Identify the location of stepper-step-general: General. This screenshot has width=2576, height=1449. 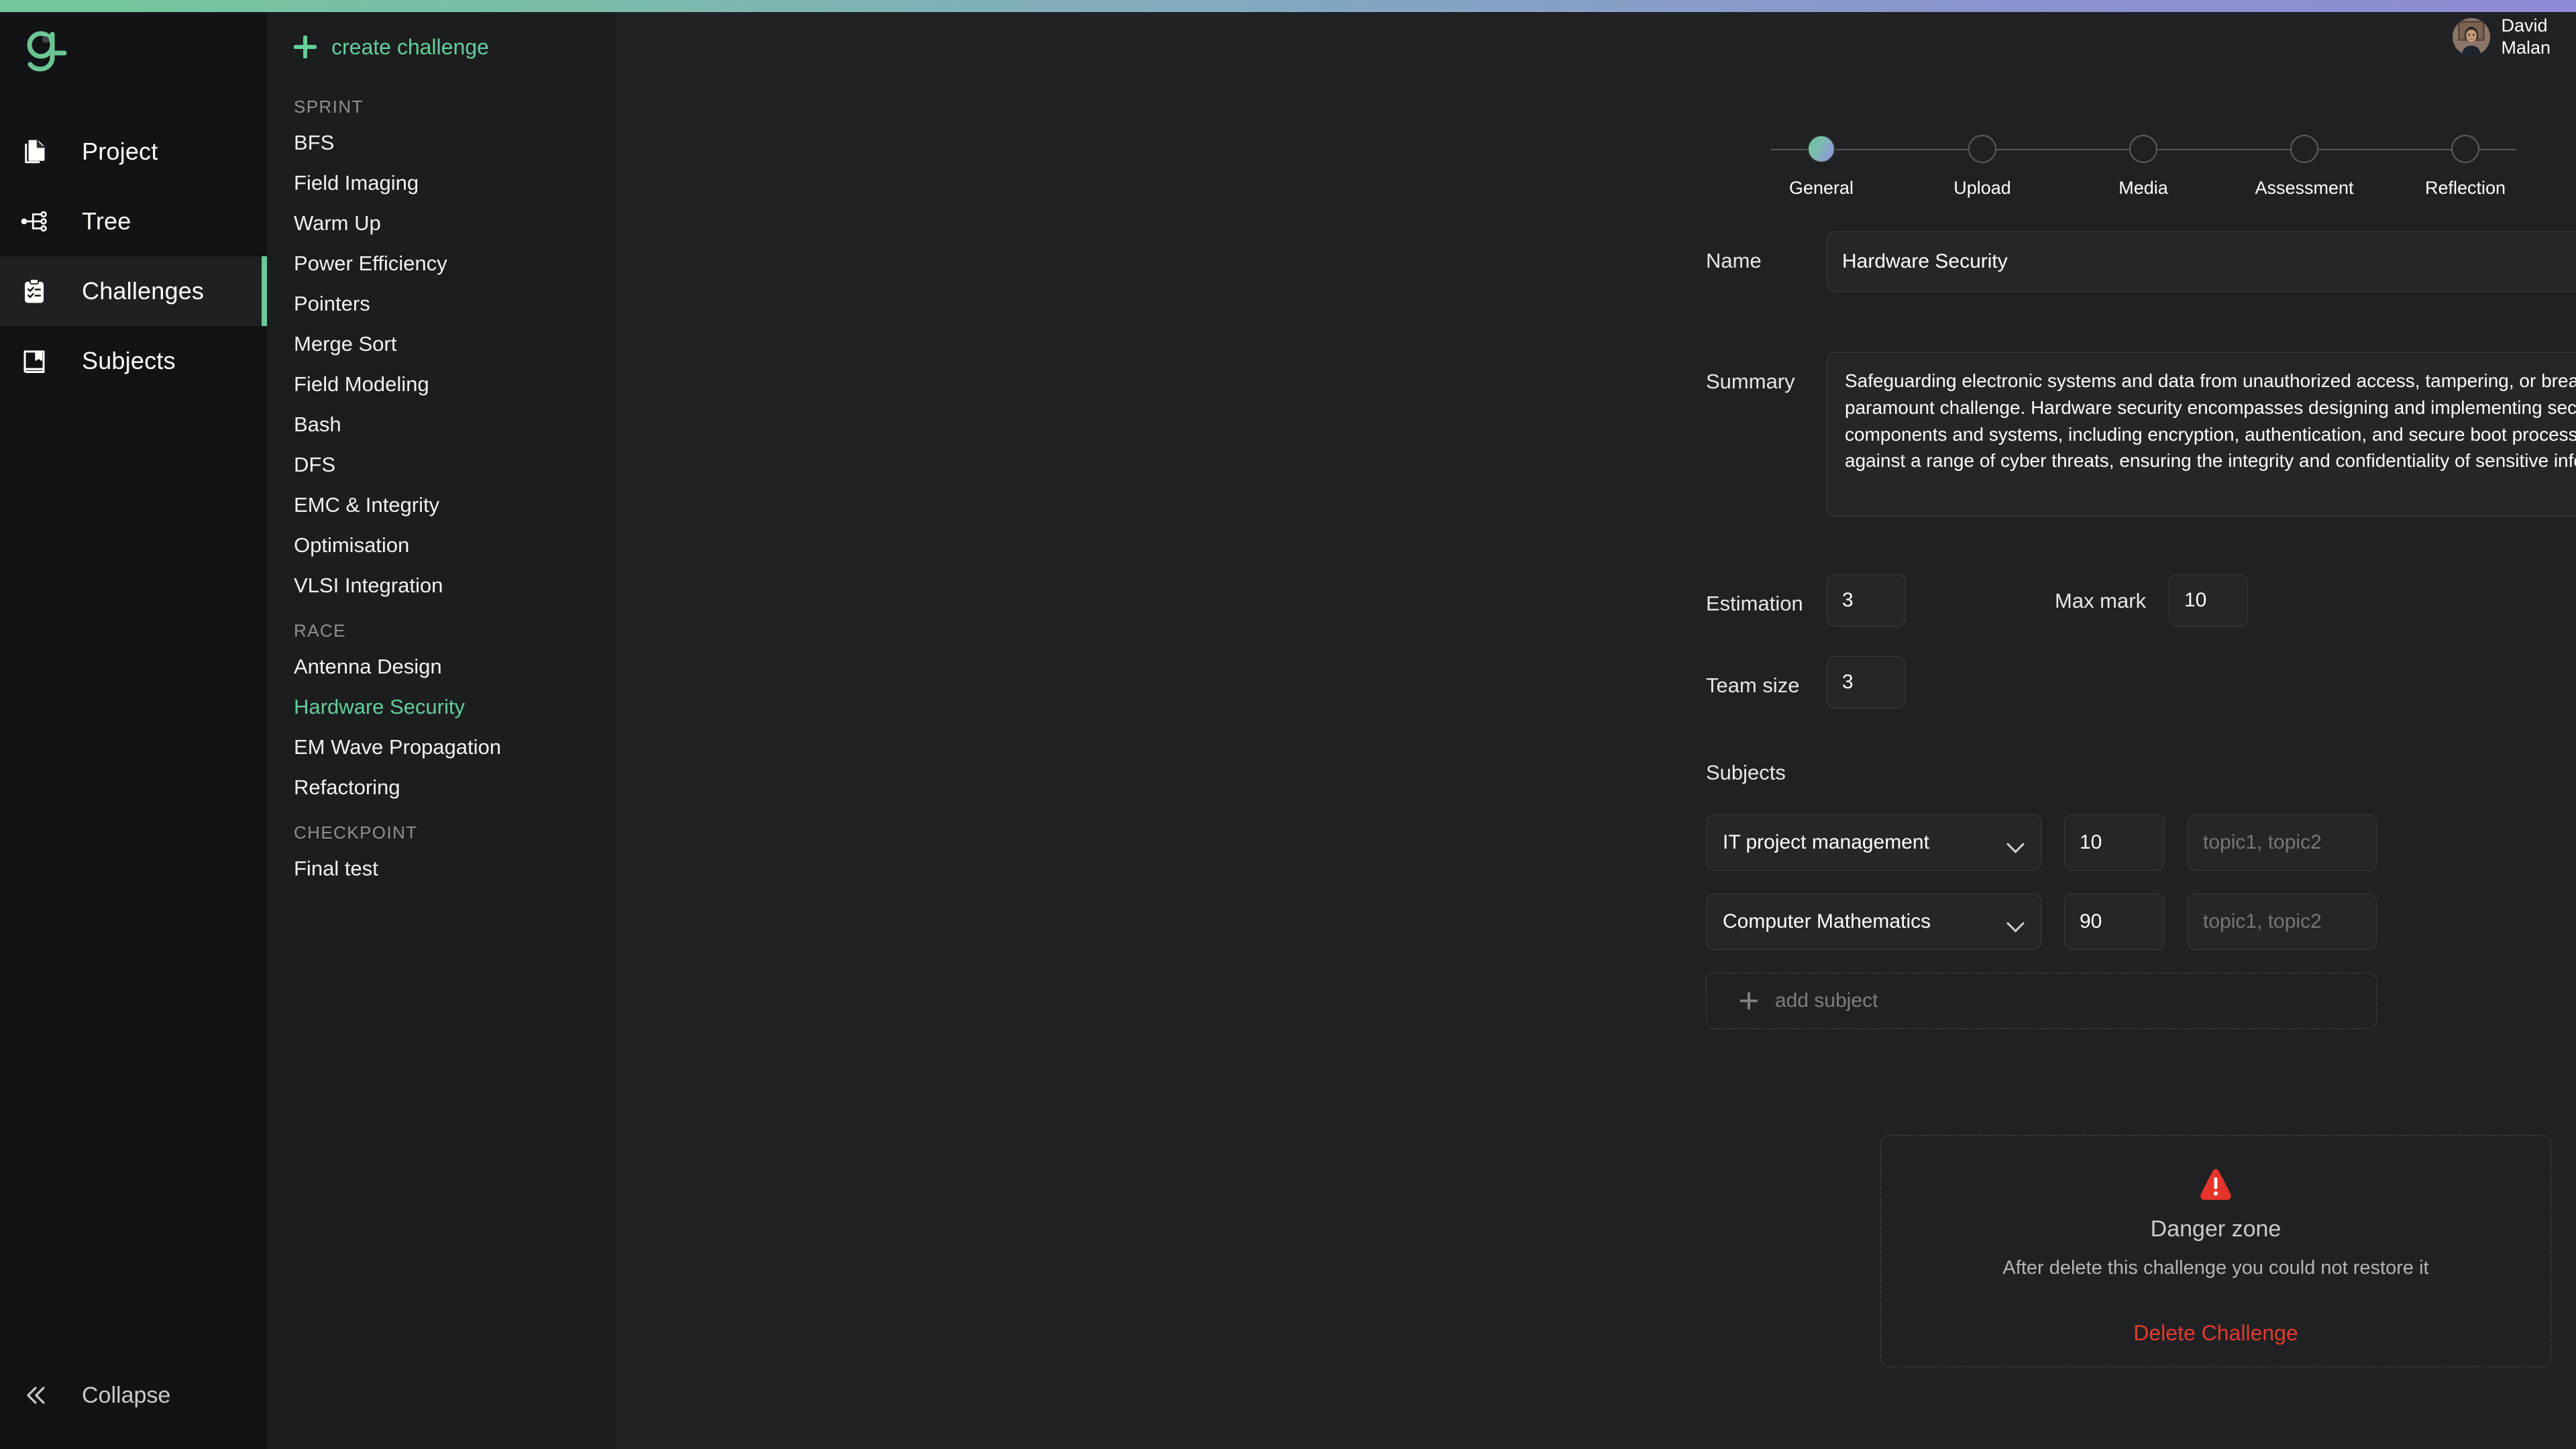
(1821, 158).